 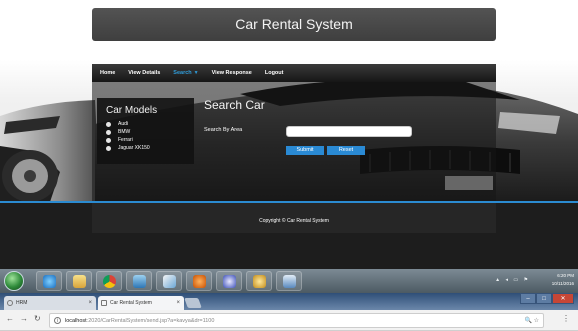 I want to click on car-models-panel: Car Models Audi BMW Ferrari Jaguar XK150, so click(x=145, y=131).